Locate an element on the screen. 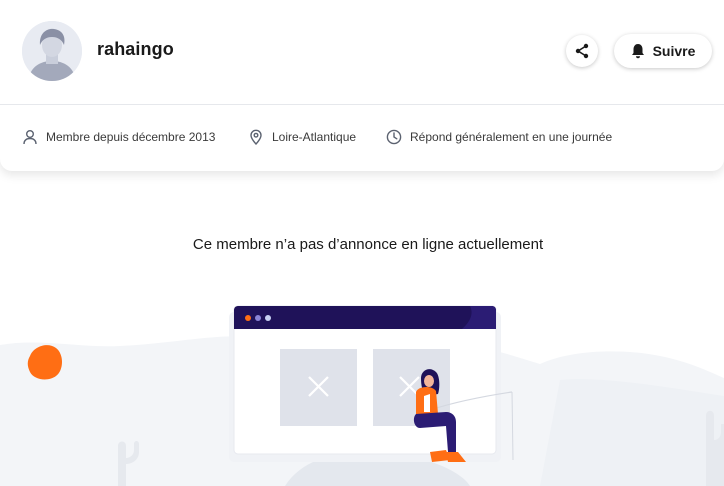  browser-window is located at coordinates (365, 383).